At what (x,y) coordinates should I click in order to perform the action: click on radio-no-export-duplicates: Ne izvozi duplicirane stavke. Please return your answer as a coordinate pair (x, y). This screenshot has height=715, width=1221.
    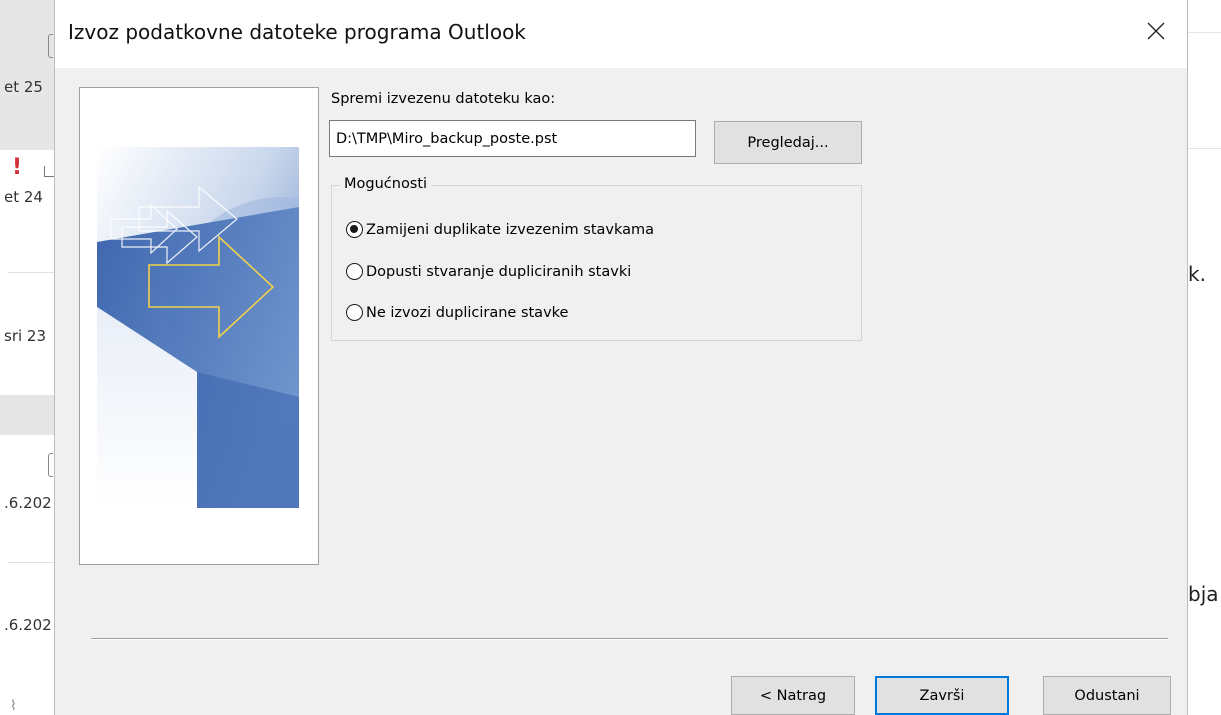
    Looking at the image, I should click on (457, 312).